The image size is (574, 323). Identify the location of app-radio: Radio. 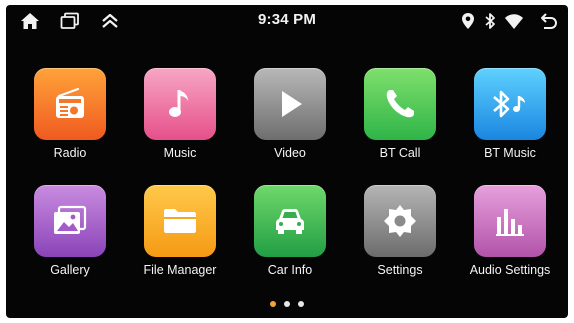
(70, 120).